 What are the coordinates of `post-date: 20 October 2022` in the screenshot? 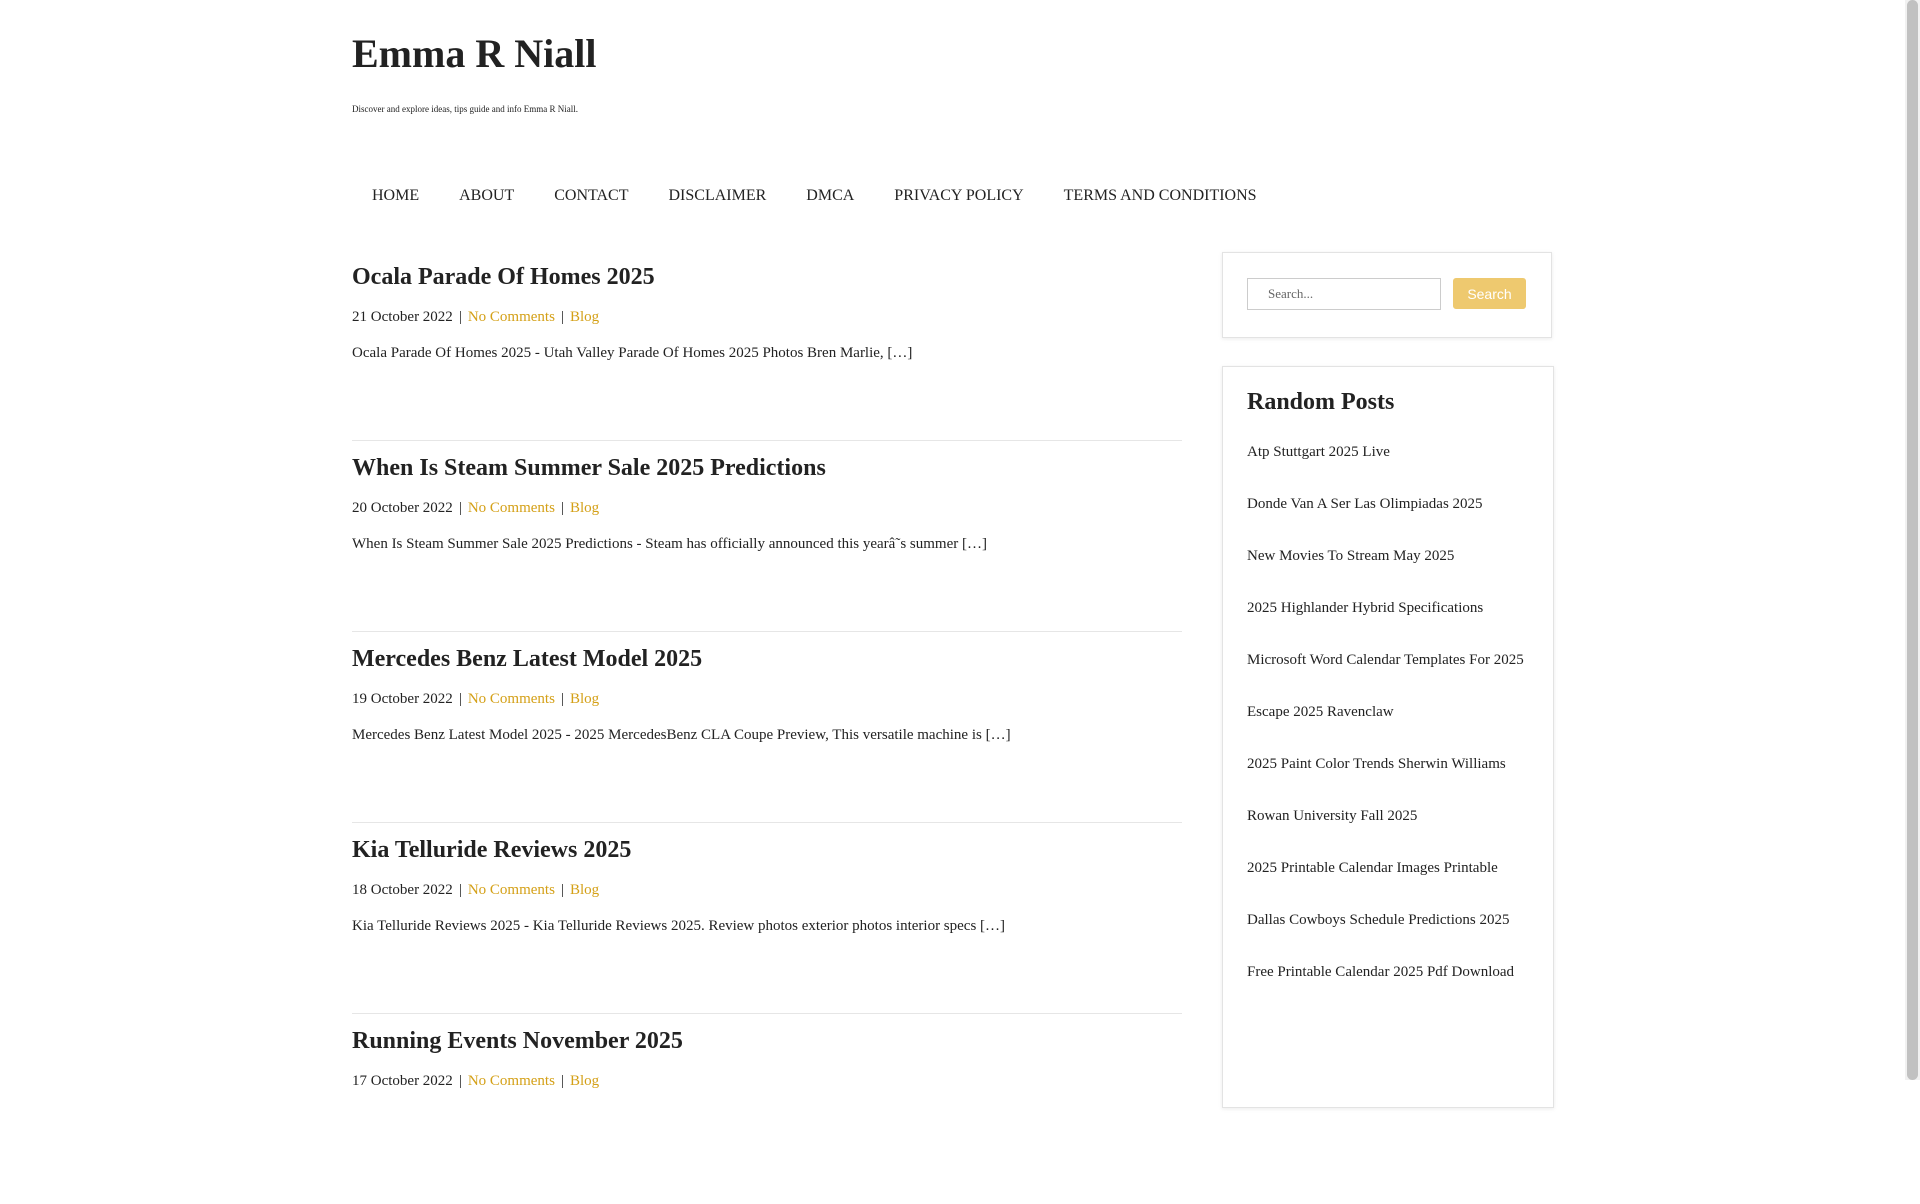 It's located at (402, 508).